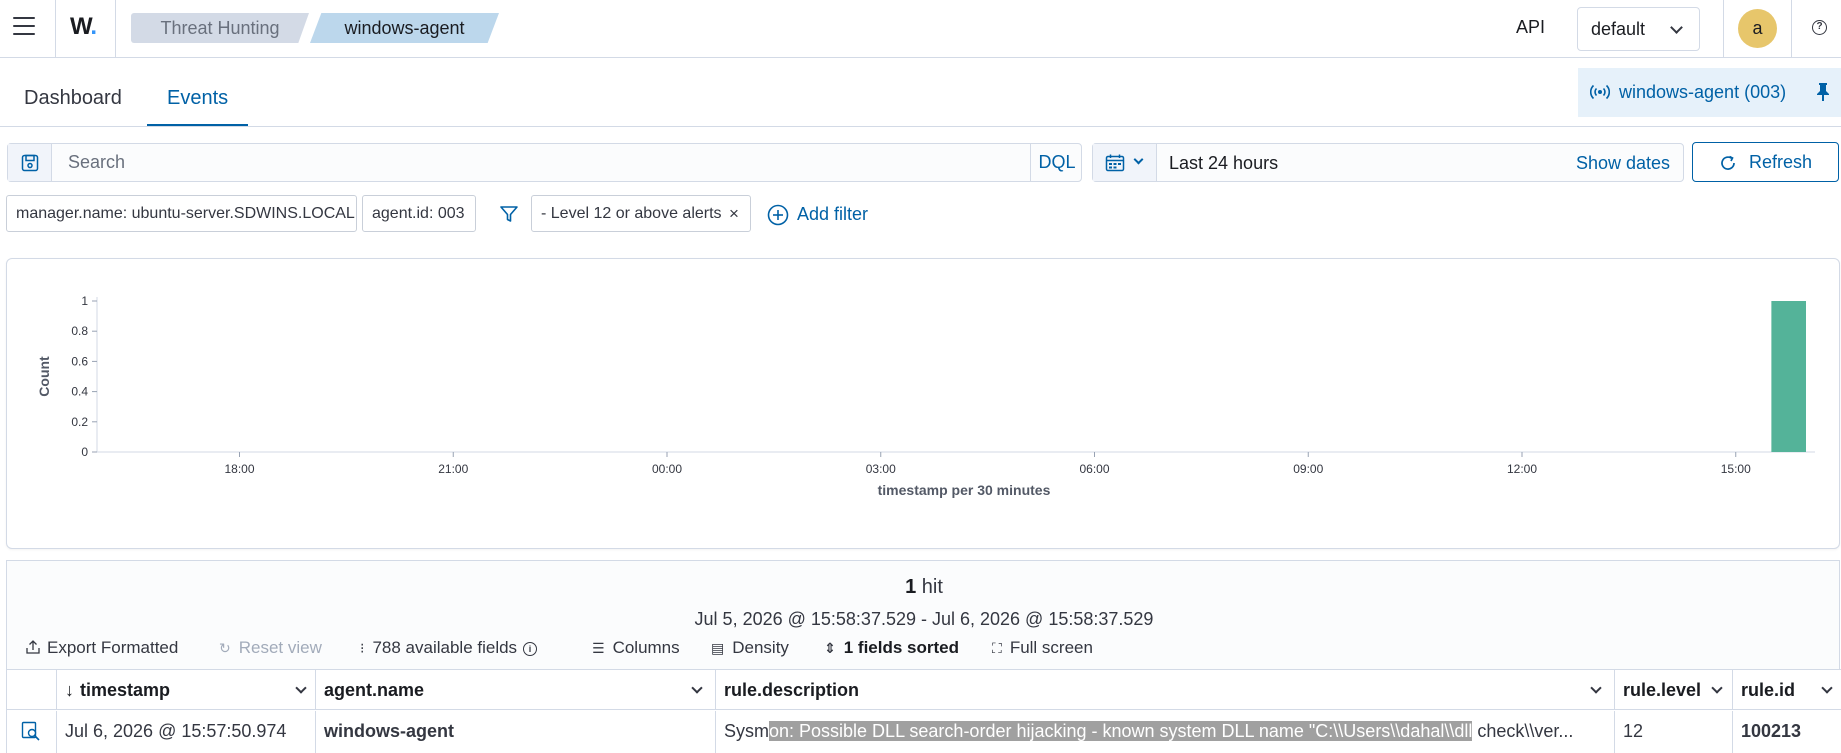 The height and width of the screenshot is (753, 1841). I want to click on refresh-button: Refresh, so click(1765, 162).